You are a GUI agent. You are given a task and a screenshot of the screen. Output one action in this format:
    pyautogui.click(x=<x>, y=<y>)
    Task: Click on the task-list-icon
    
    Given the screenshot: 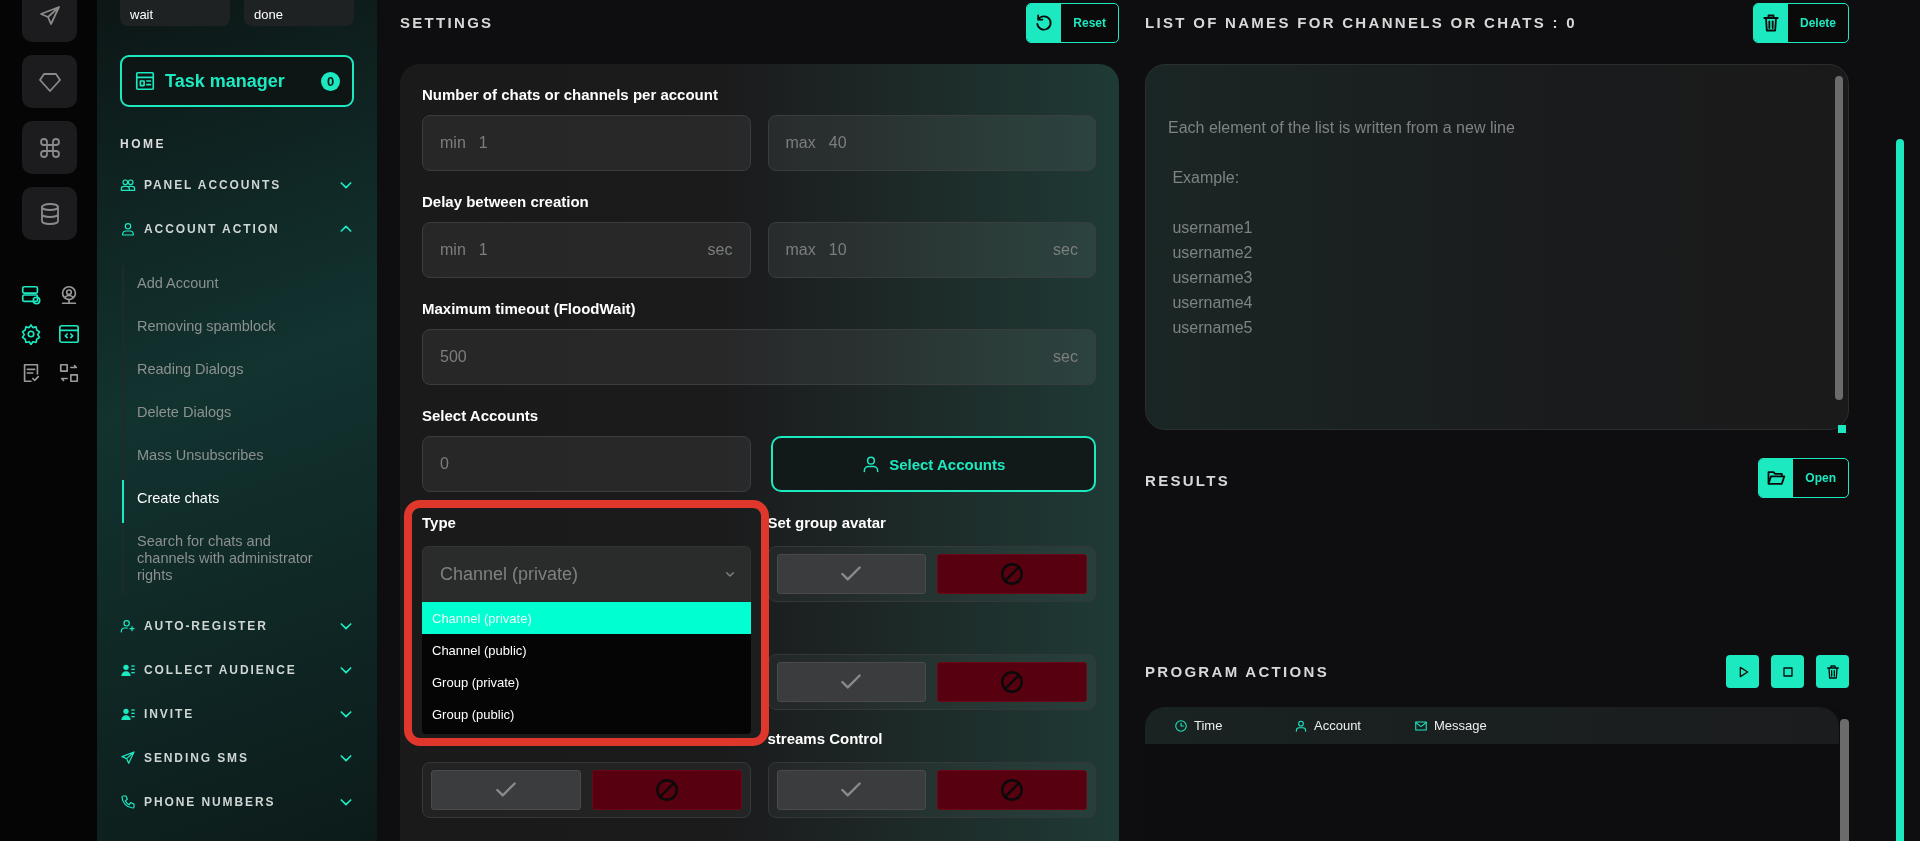 What is the action you would take?
    pyautogui.click(x=145, y=81)
    